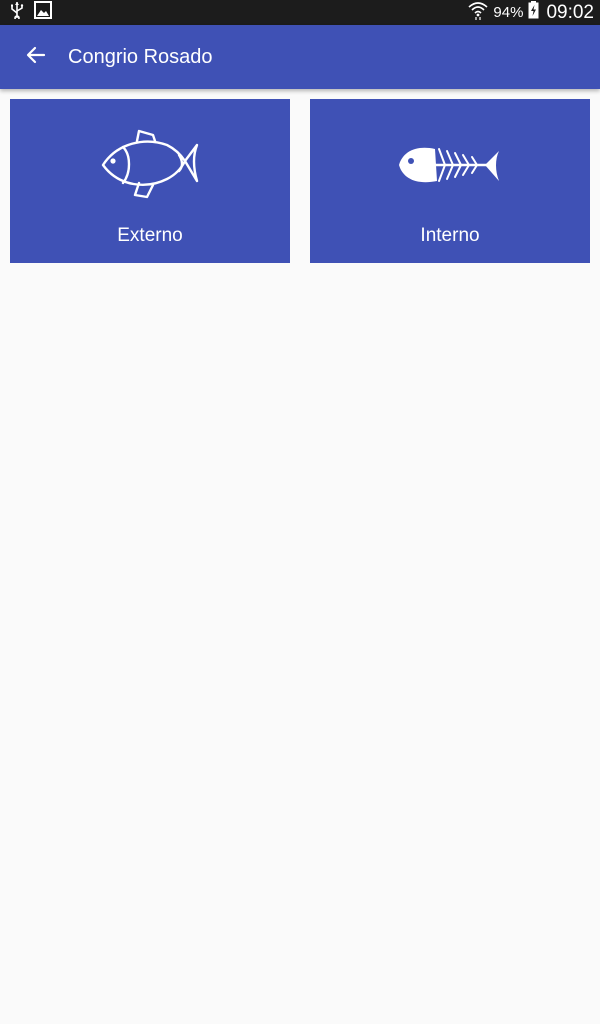 This screenshot has width=600, height=1024. I want to click on usb-icon, so click(17, 12).